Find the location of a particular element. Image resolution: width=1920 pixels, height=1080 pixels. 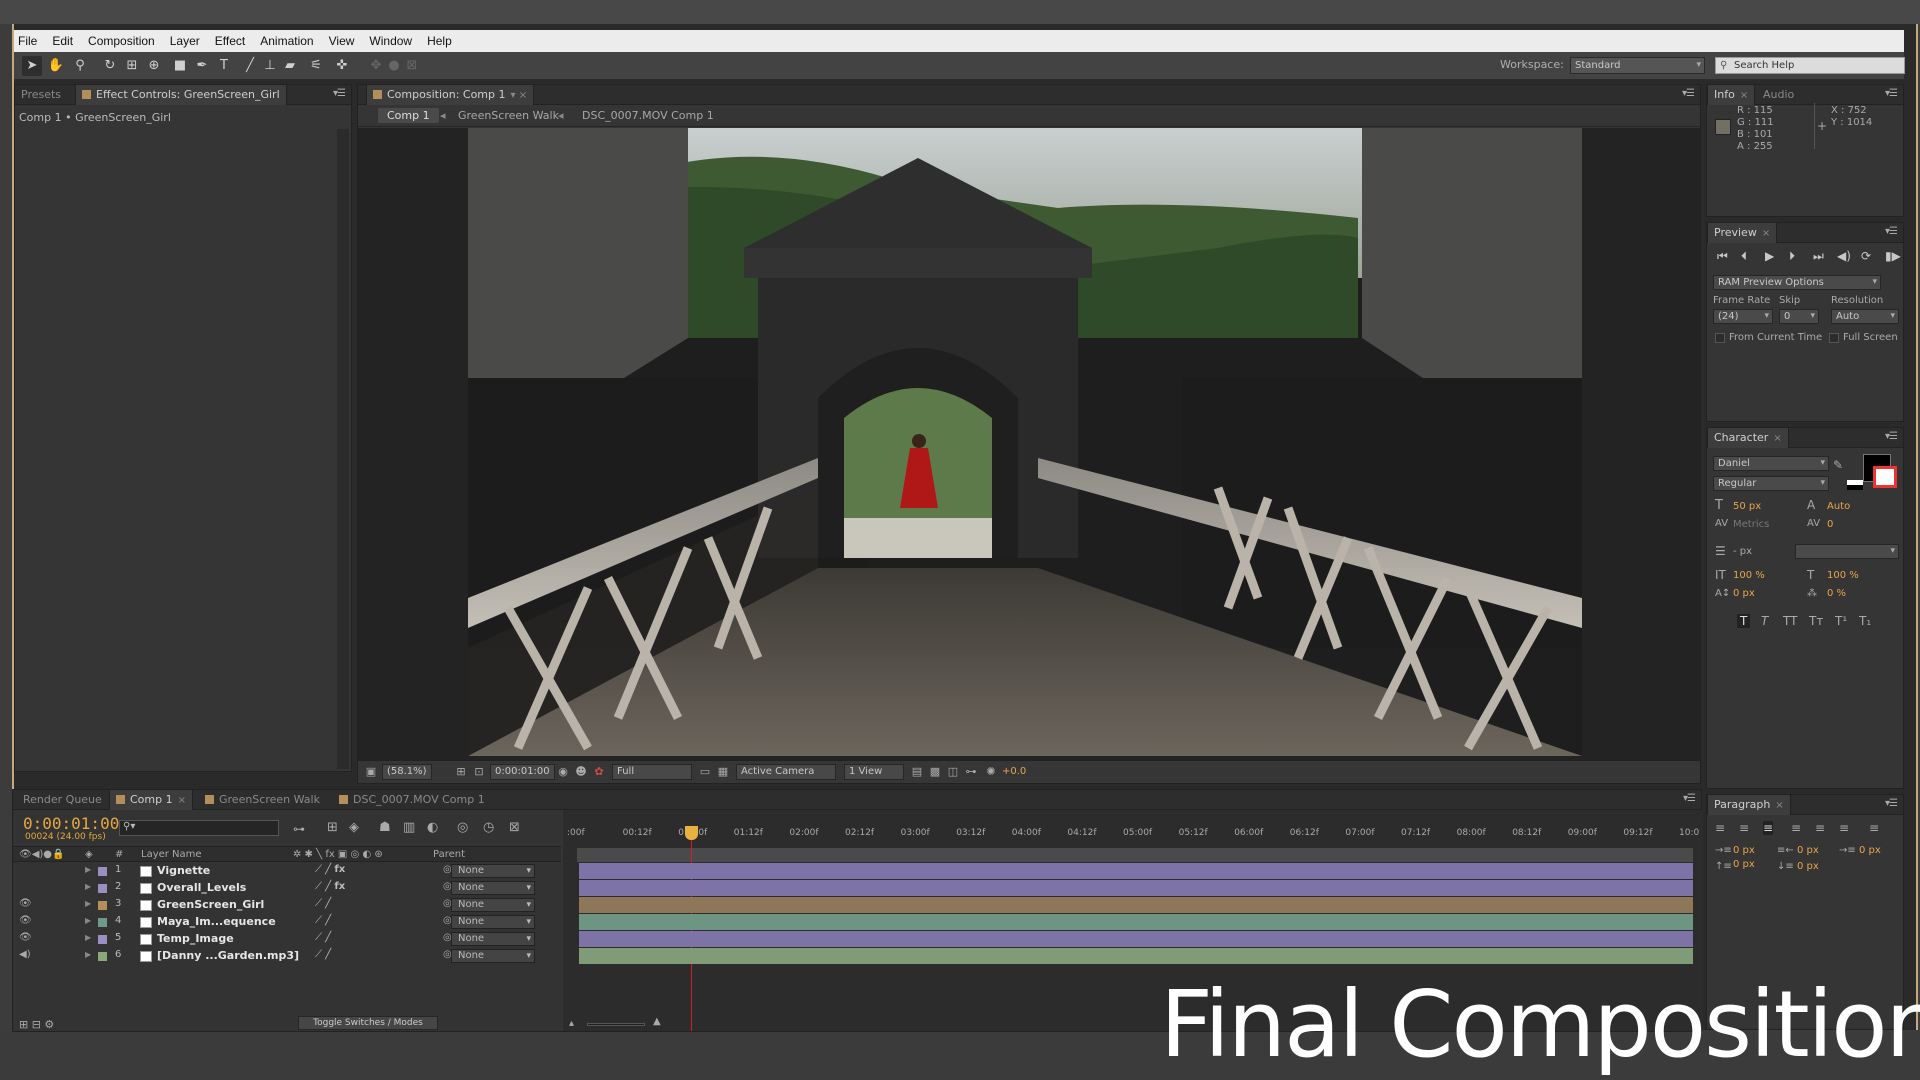

audio-icon: ◀) is located at coordinates (1844, 256).